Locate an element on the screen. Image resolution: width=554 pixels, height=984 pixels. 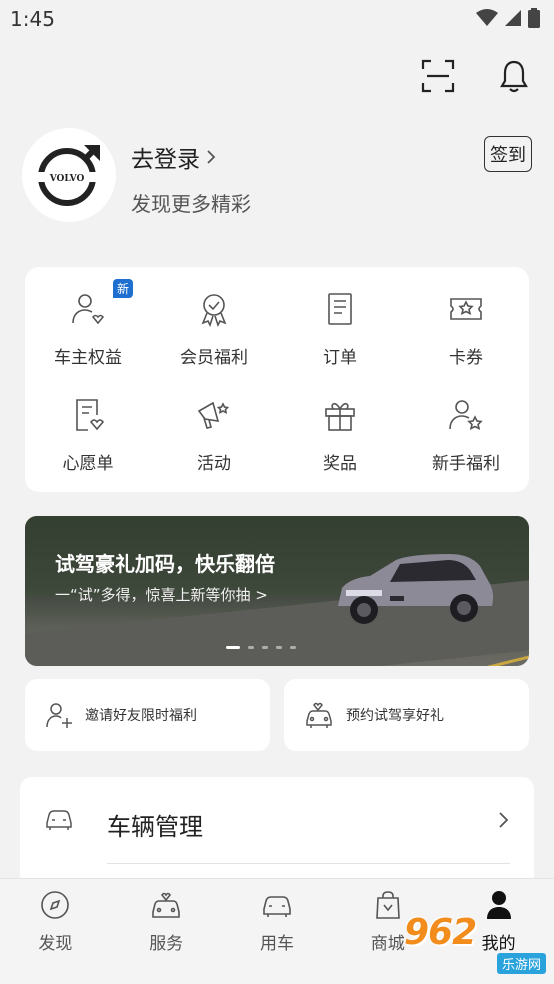
grid-item-label: 新手福利 is located at coordinates (466, 464).